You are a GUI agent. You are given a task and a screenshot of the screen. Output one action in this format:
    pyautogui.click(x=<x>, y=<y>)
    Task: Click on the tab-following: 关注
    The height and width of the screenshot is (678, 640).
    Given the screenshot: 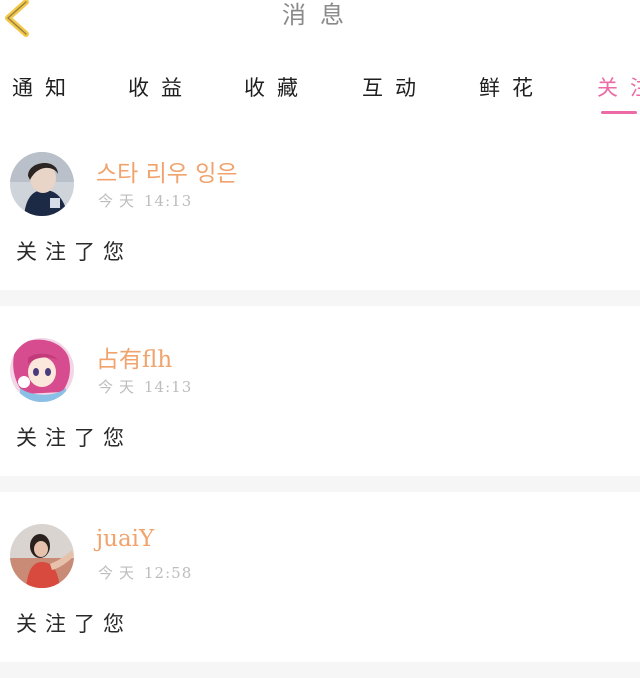 What is the action you would take?
    pyautogui.click(x=618, y=88)
    